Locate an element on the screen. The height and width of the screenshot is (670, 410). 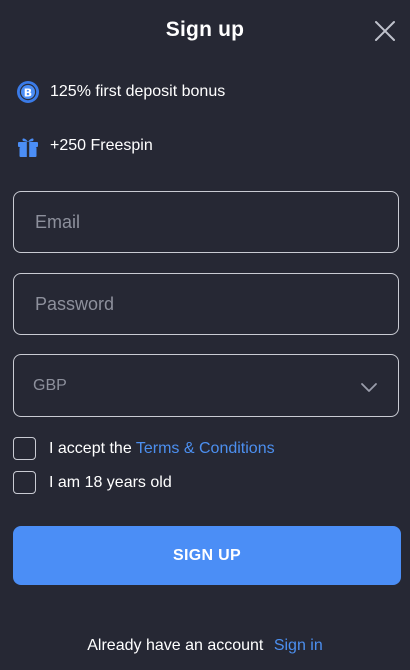
terms-checkbox is located at coordinates (24, 448).